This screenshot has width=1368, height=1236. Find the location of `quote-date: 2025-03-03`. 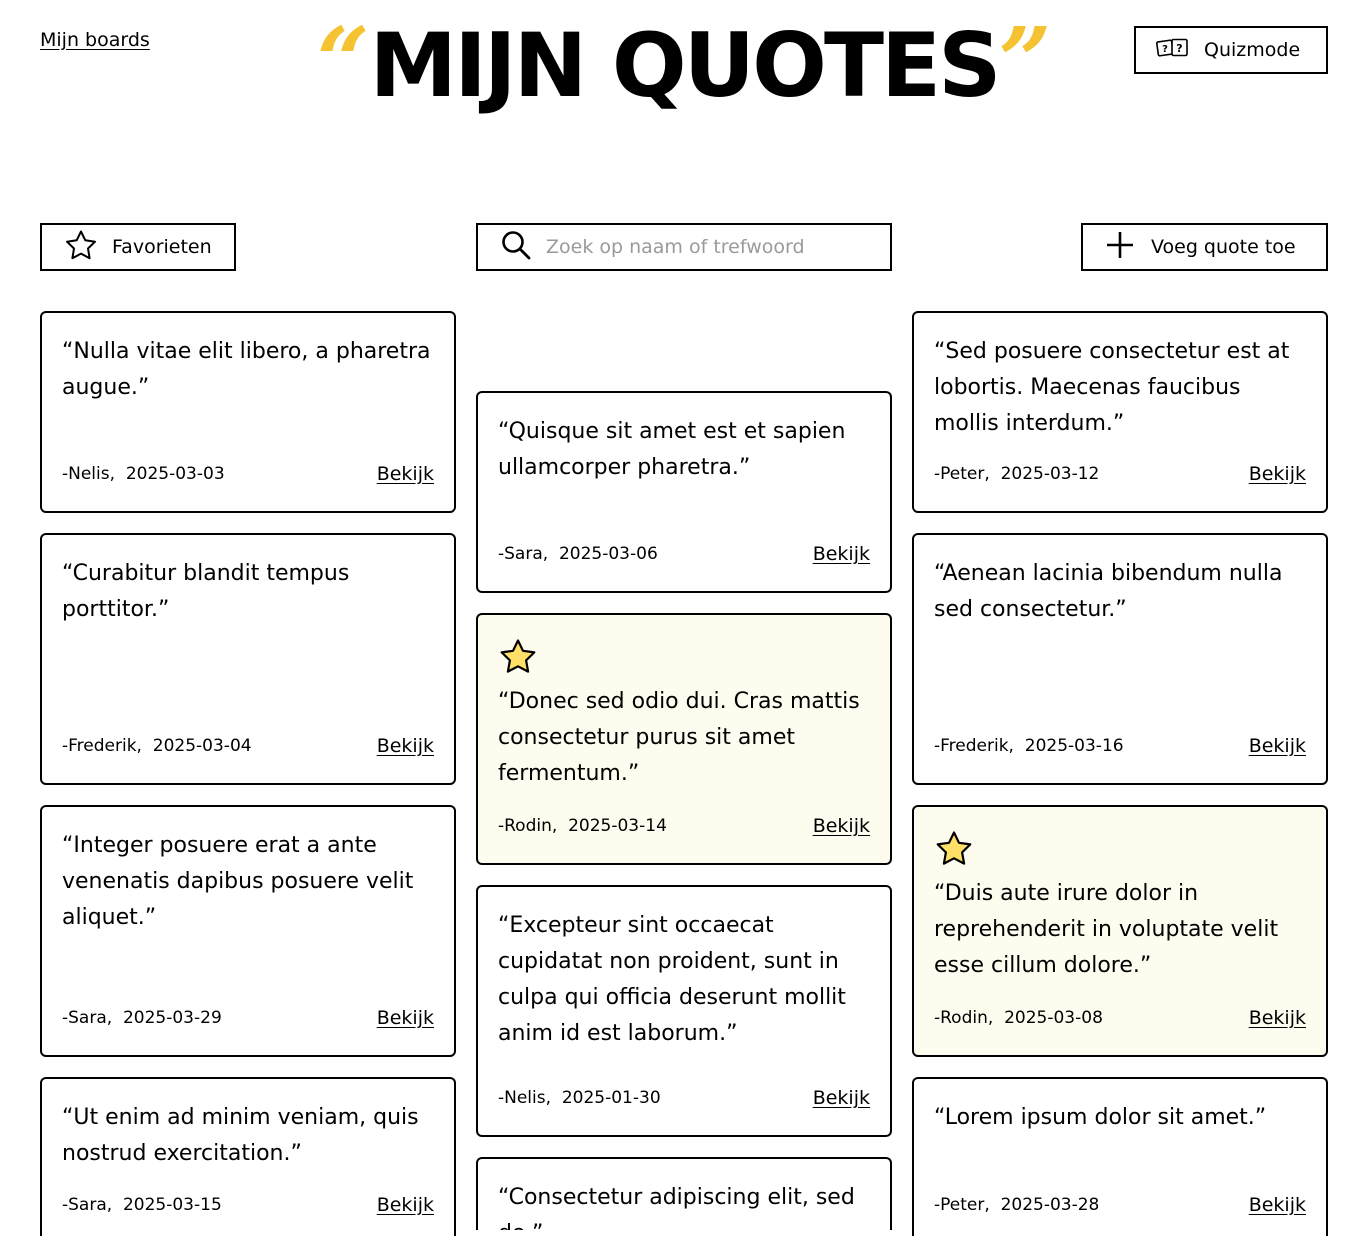

quote-date: 2025-03-03 is located at coordinates (175, 474).